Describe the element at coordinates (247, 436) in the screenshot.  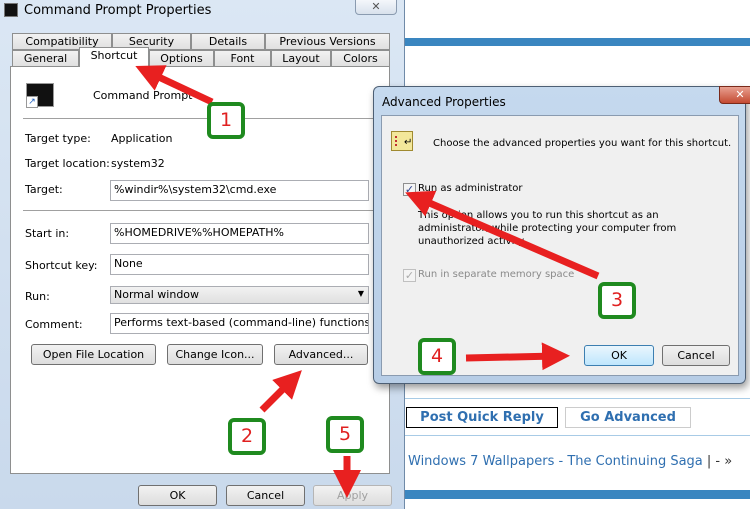
I see `callout-2: 2` at that location.